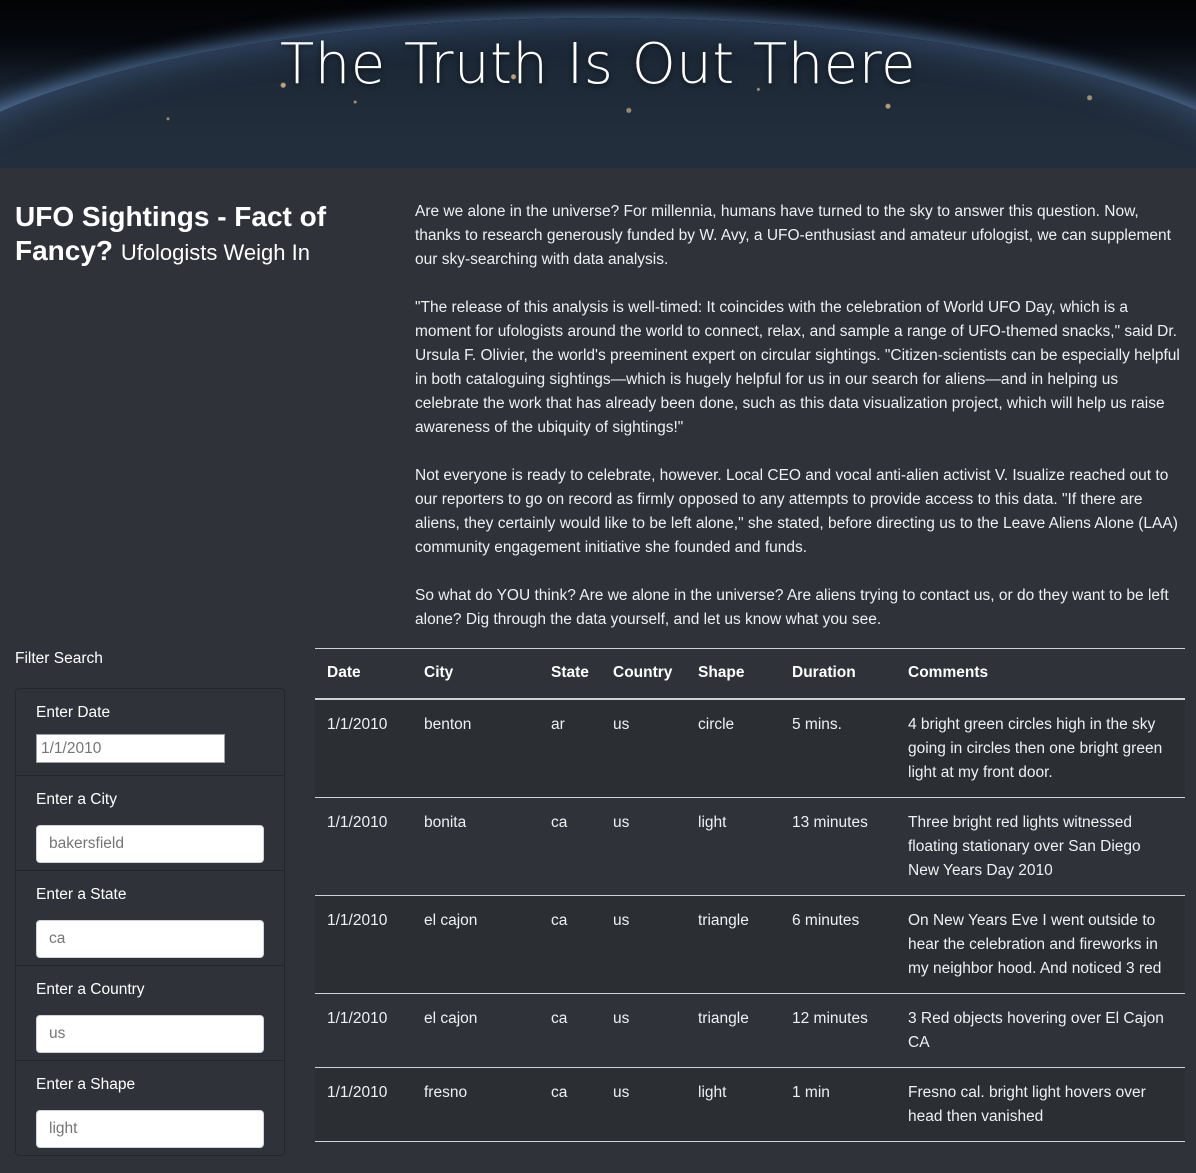 This screenshot has height=1173, width=1196. What do you see at coordinates (838, 1030) in the screenshot?
I see `cell-duration: 12 minutes` at bounding box center [838, 1030].